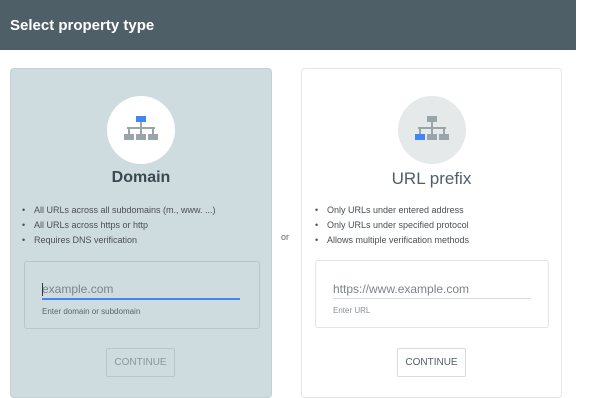  I want to click on list-item: Requires DNS verification, so click(119, 240).